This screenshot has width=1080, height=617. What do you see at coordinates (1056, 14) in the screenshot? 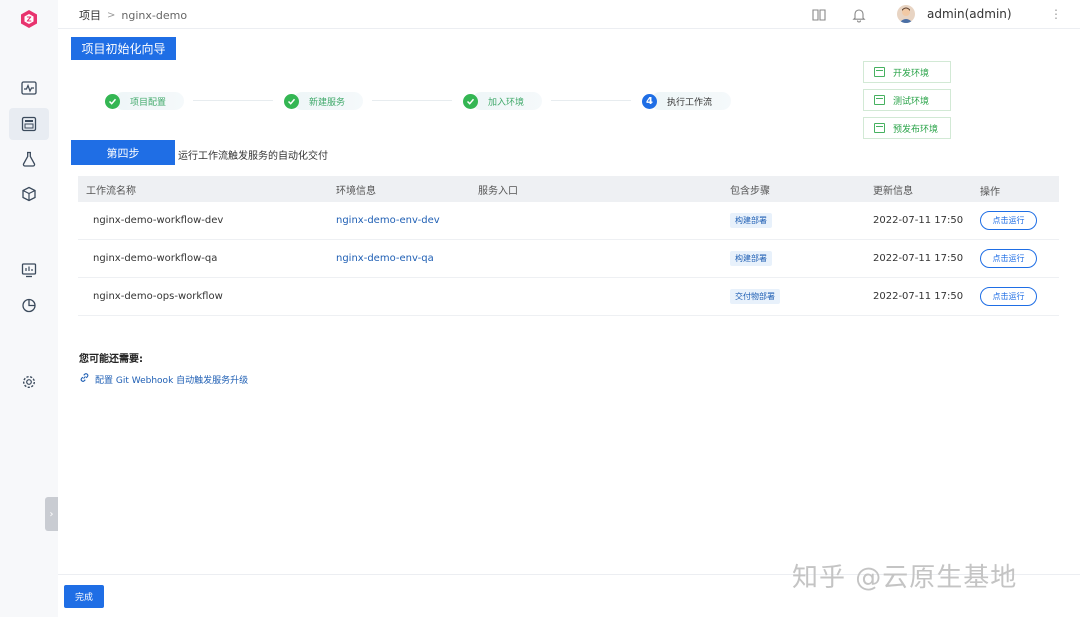
I see `more-vertical-icon: ⋮` at bounding box center [1056, 14].